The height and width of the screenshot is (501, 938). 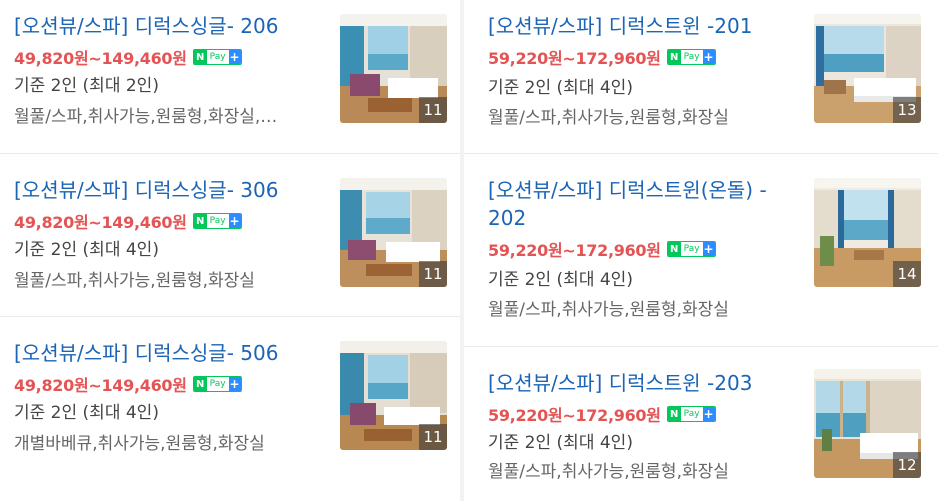 I want to click on photo-count: 14, so click(x=907, y=274).